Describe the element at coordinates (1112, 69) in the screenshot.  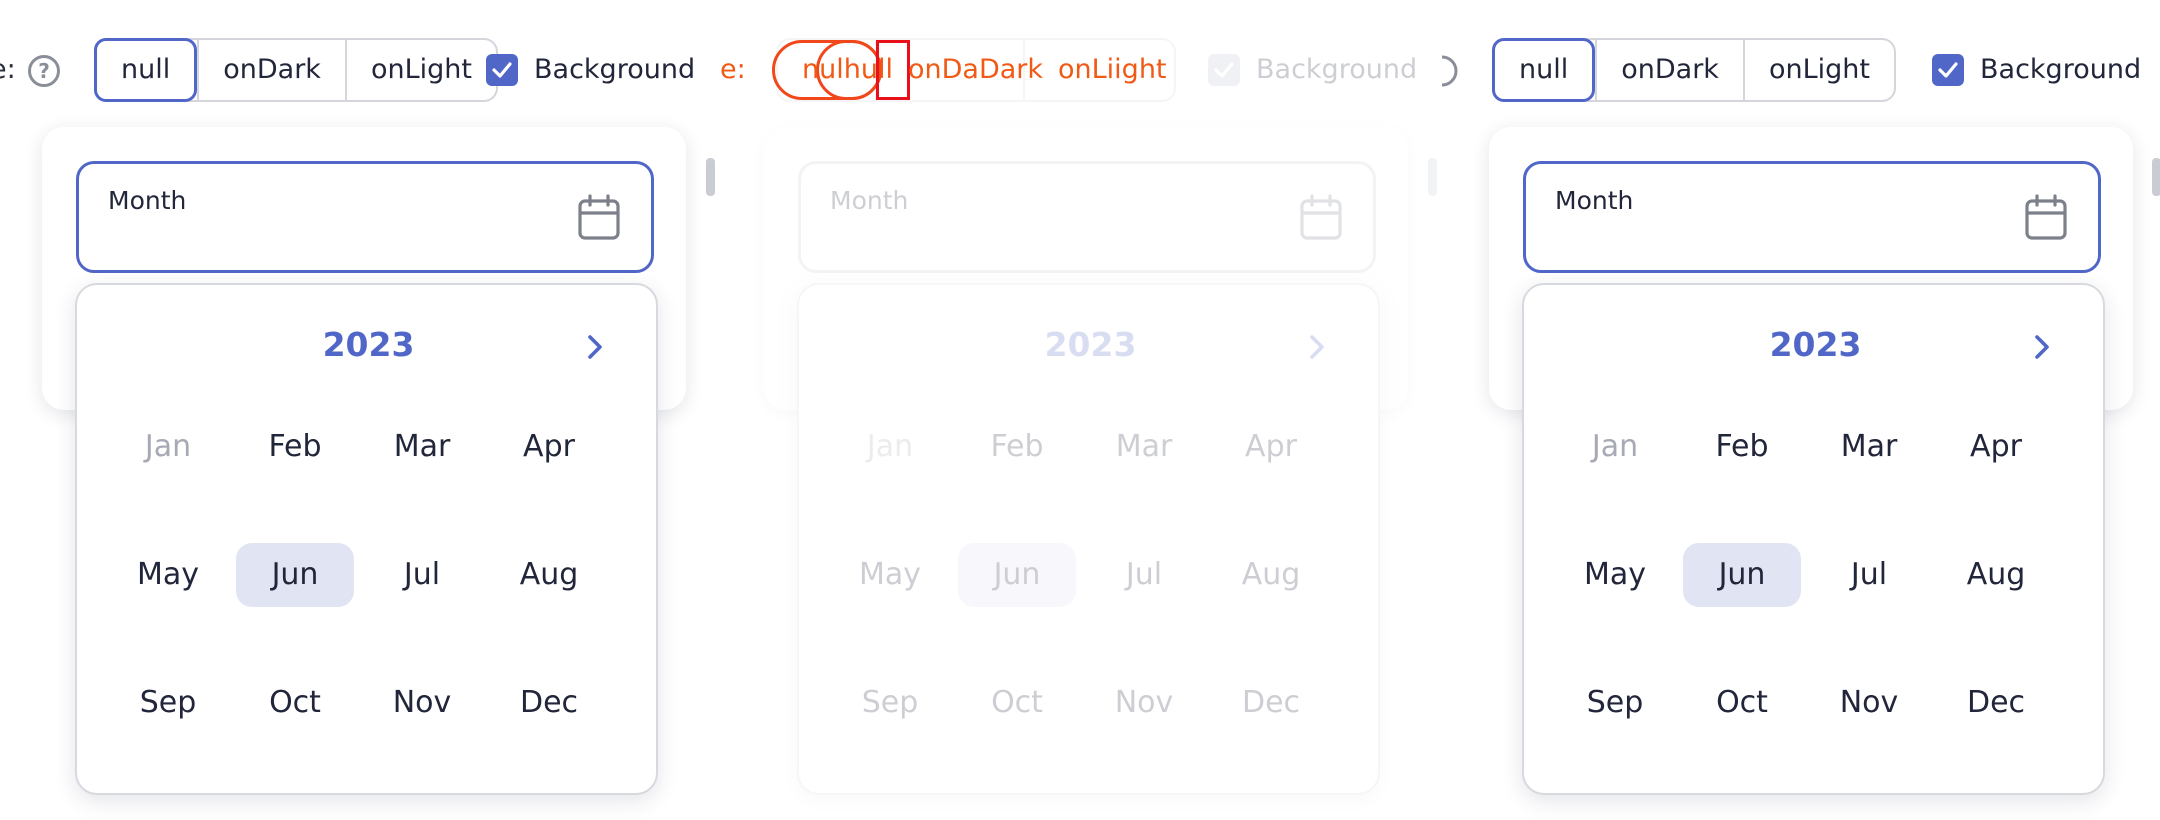
I see `glitch-text-onlight: onLiight` at that location.